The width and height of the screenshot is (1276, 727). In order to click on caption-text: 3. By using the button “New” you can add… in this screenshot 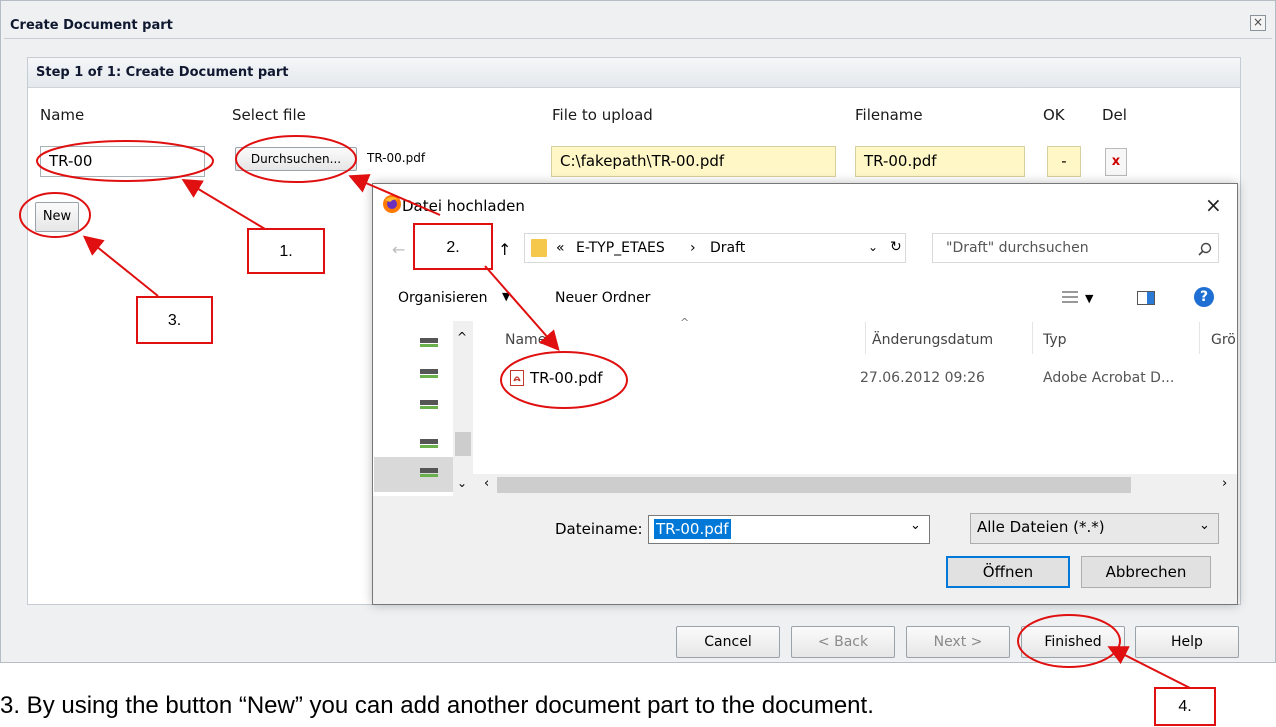, I will do `click(437, 705)`.